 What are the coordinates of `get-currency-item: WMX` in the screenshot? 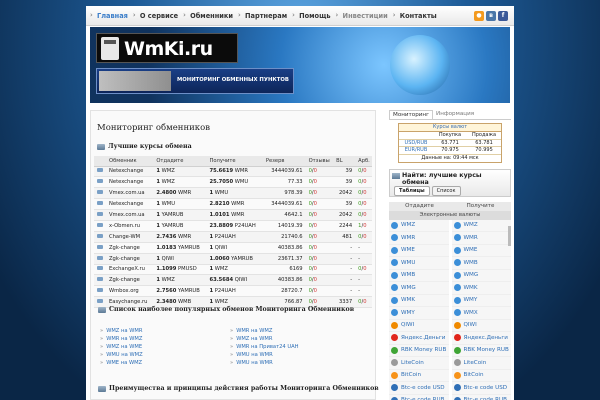 It's located at (481, 313).